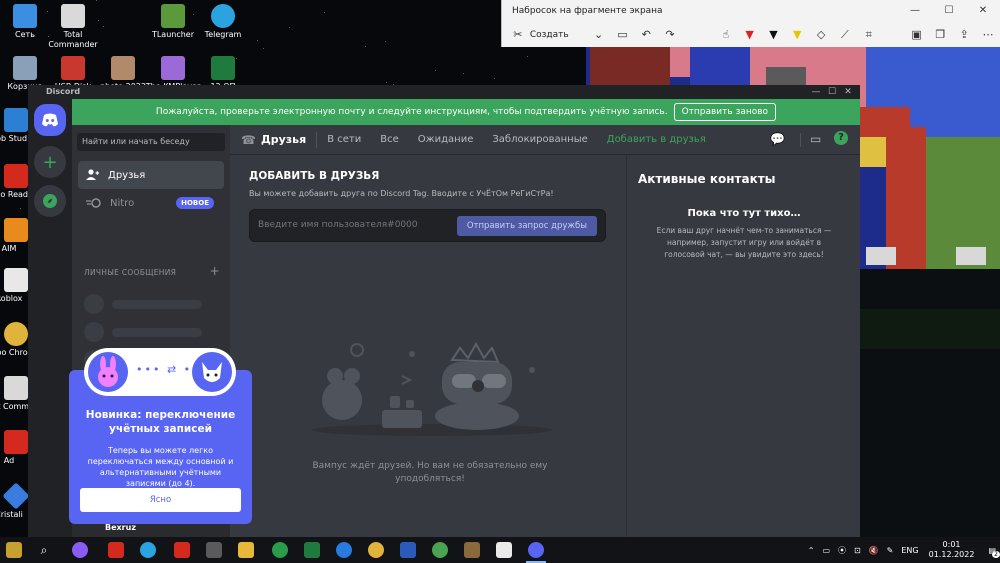 The image size is (1000, 563). What do you see at coordinates (874, 550) in the screenshot?
I see `volume-icon: 🔇` at bounding box center [874, 550].